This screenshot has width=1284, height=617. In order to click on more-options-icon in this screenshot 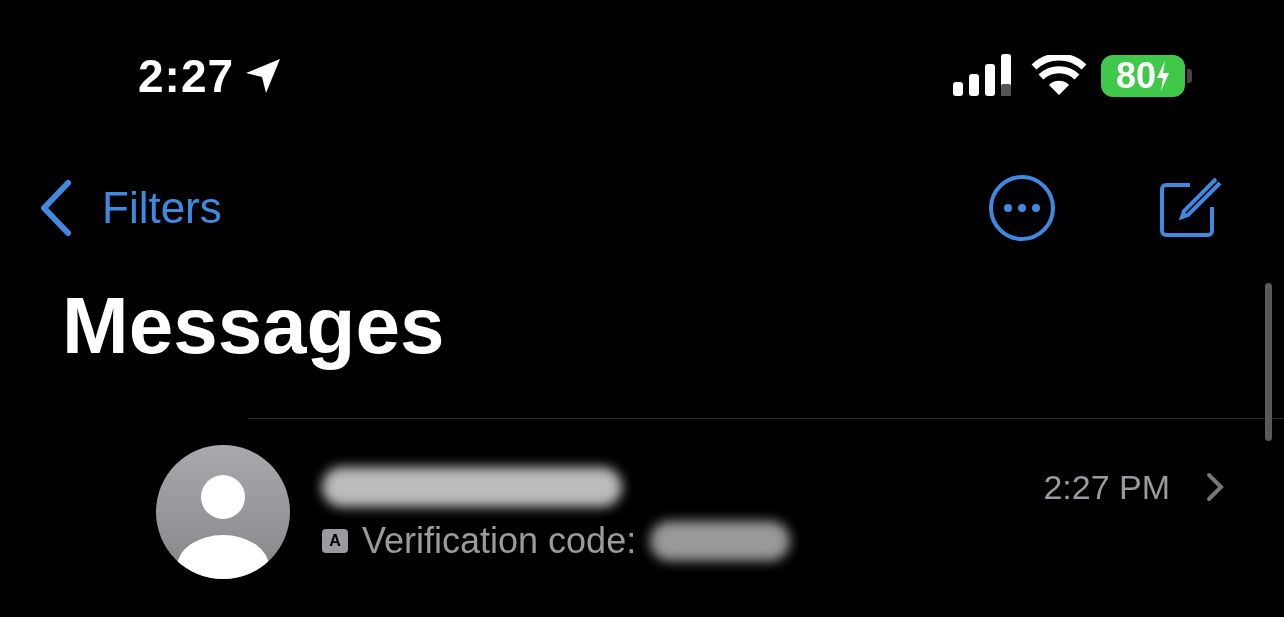, I will do `click(1022, 208)`.